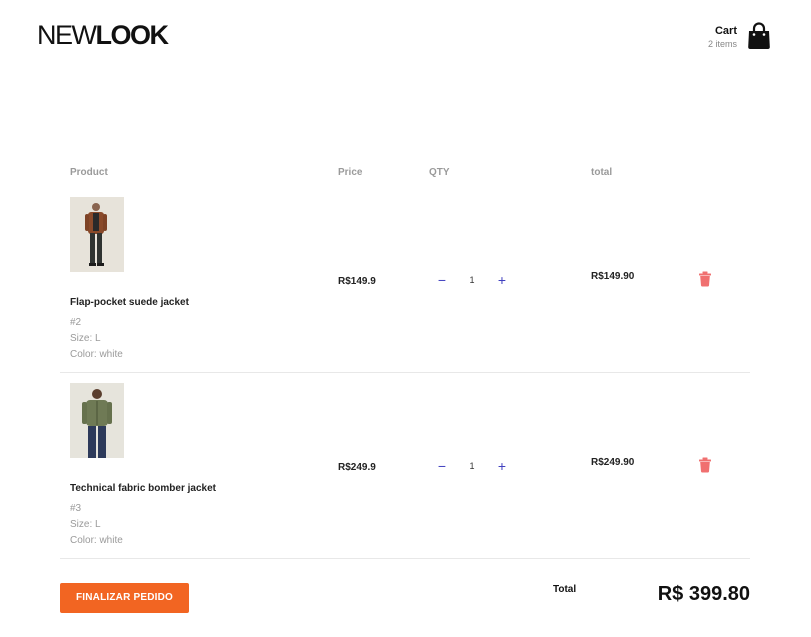 The image size is (811, 637). I want to click on column-header-product: Product, so click(89, 172).